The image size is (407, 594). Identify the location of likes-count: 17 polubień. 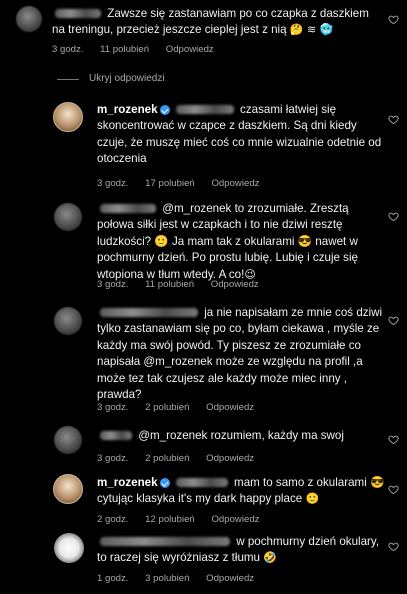
(170, 183).